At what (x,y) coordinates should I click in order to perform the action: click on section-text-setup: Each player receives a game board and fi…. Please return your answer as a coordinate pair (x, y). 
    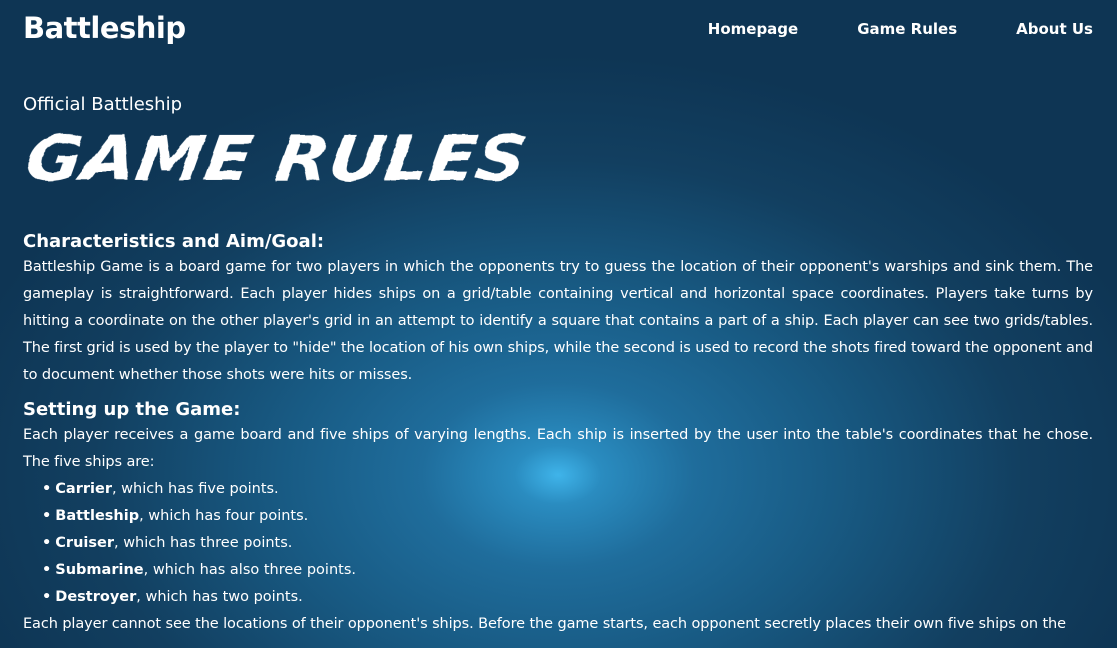
    Looking at the image, I should click on (558, 448).